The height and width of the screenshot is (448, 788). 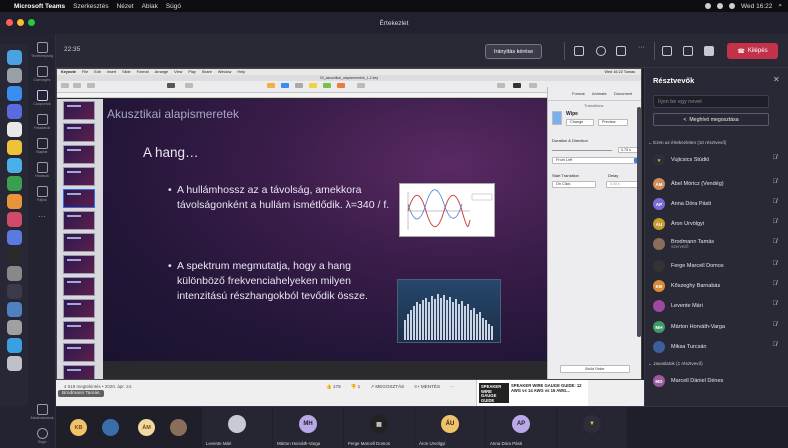 I want to click on leave-button: ☎ Kilépés, so click(x=752, y=51).